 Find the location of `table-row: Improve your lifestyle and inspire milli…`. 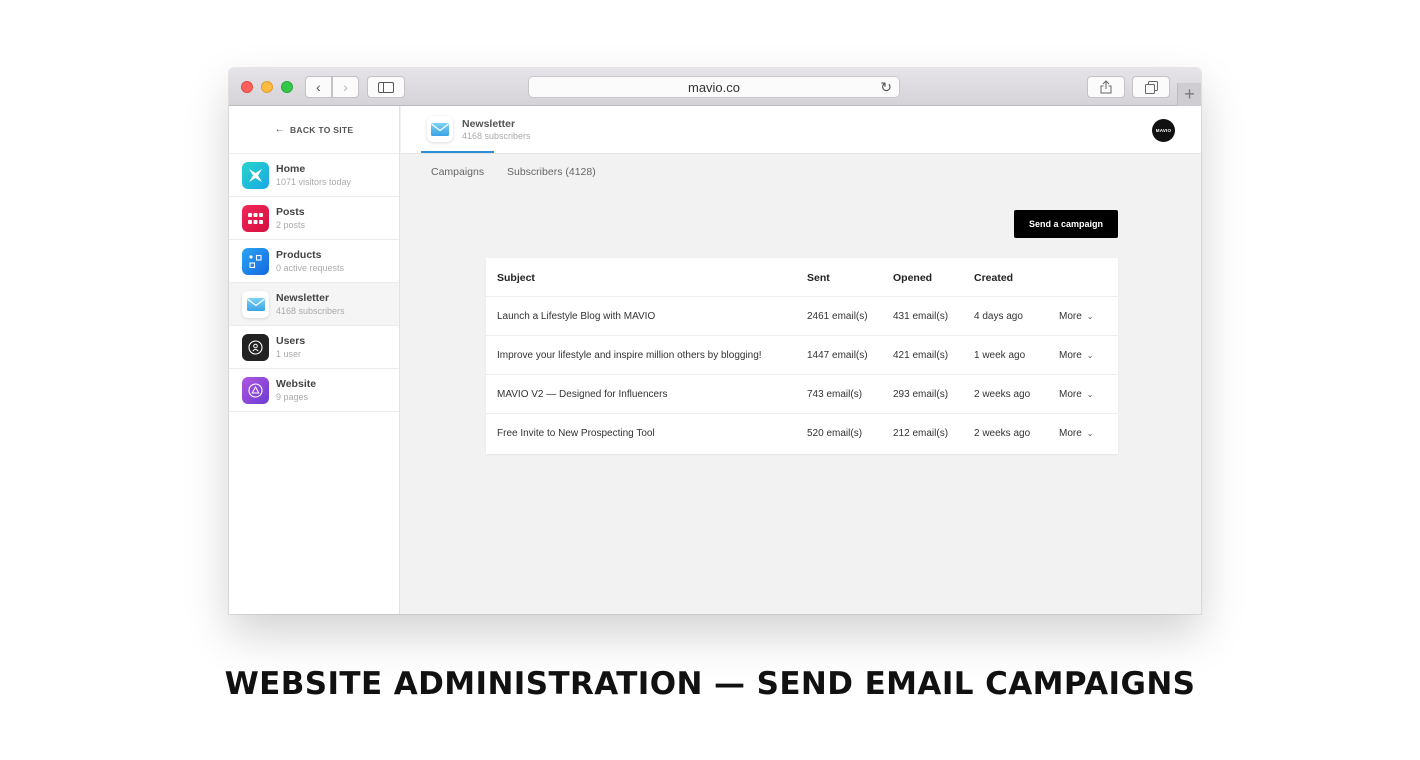

table-row: Improve your lifestyle and inspire milli… is located at coordinates (802, 355).